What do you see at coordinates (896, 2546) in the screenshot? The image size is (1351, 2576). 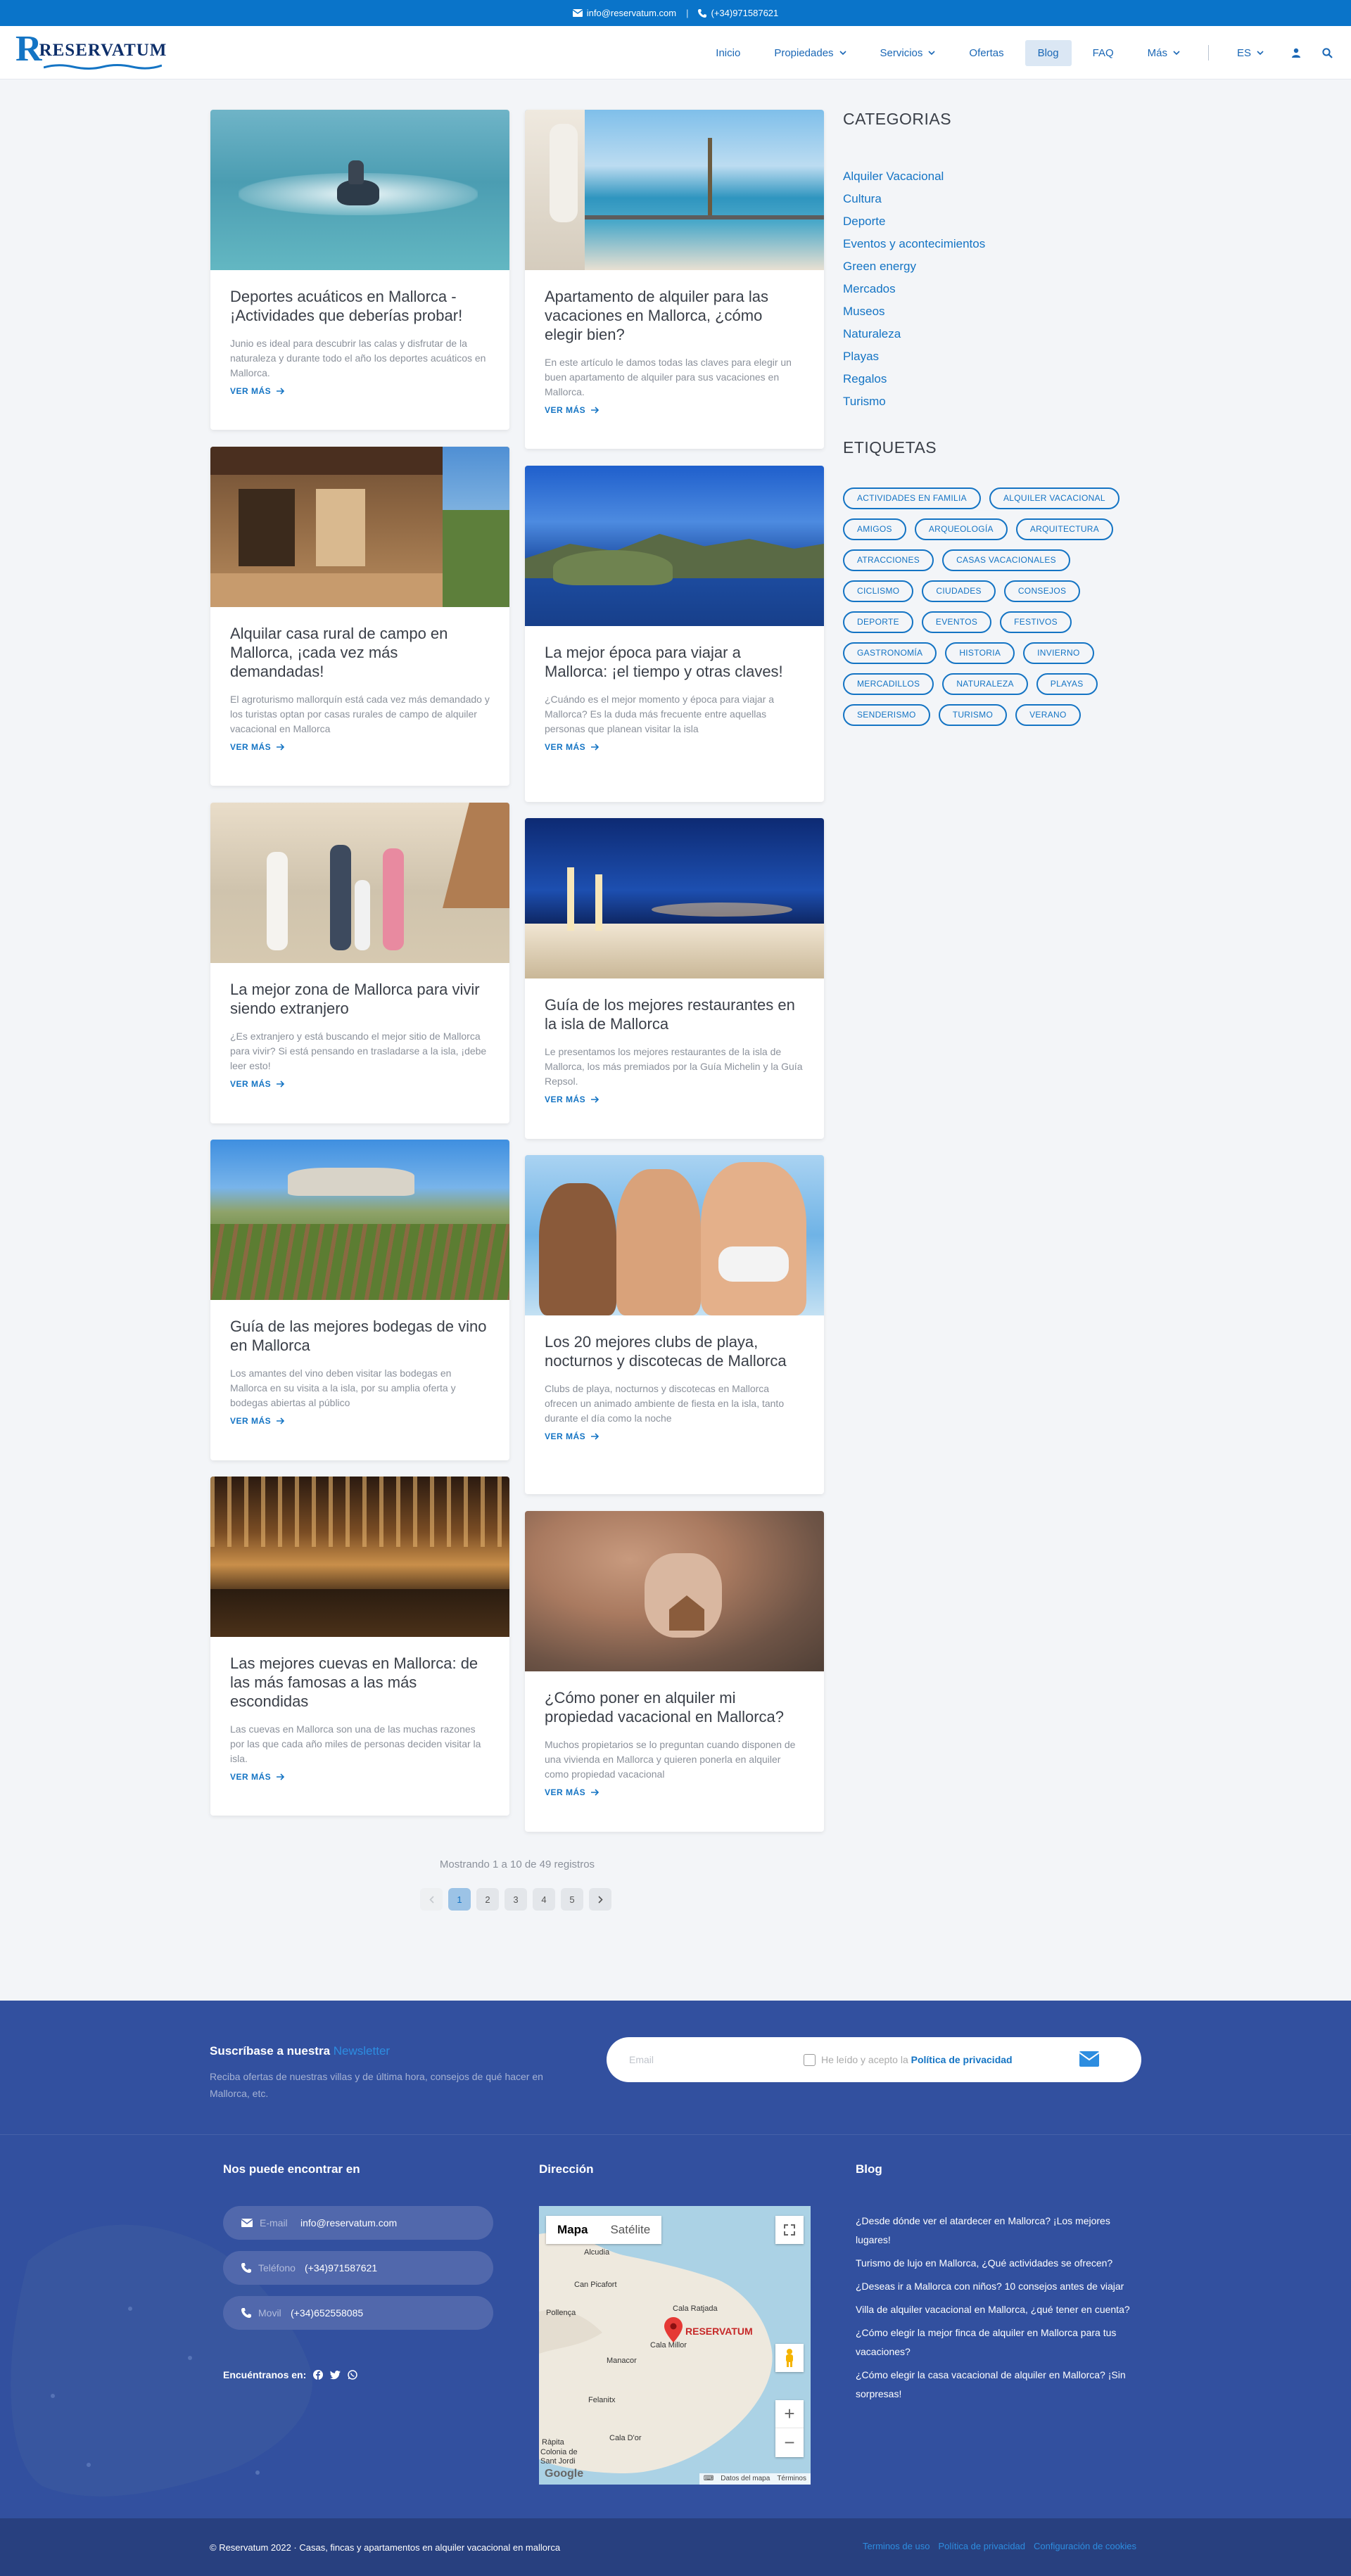 I see `terms-link: Terminos de uso` at bounding box center [896, 2546].